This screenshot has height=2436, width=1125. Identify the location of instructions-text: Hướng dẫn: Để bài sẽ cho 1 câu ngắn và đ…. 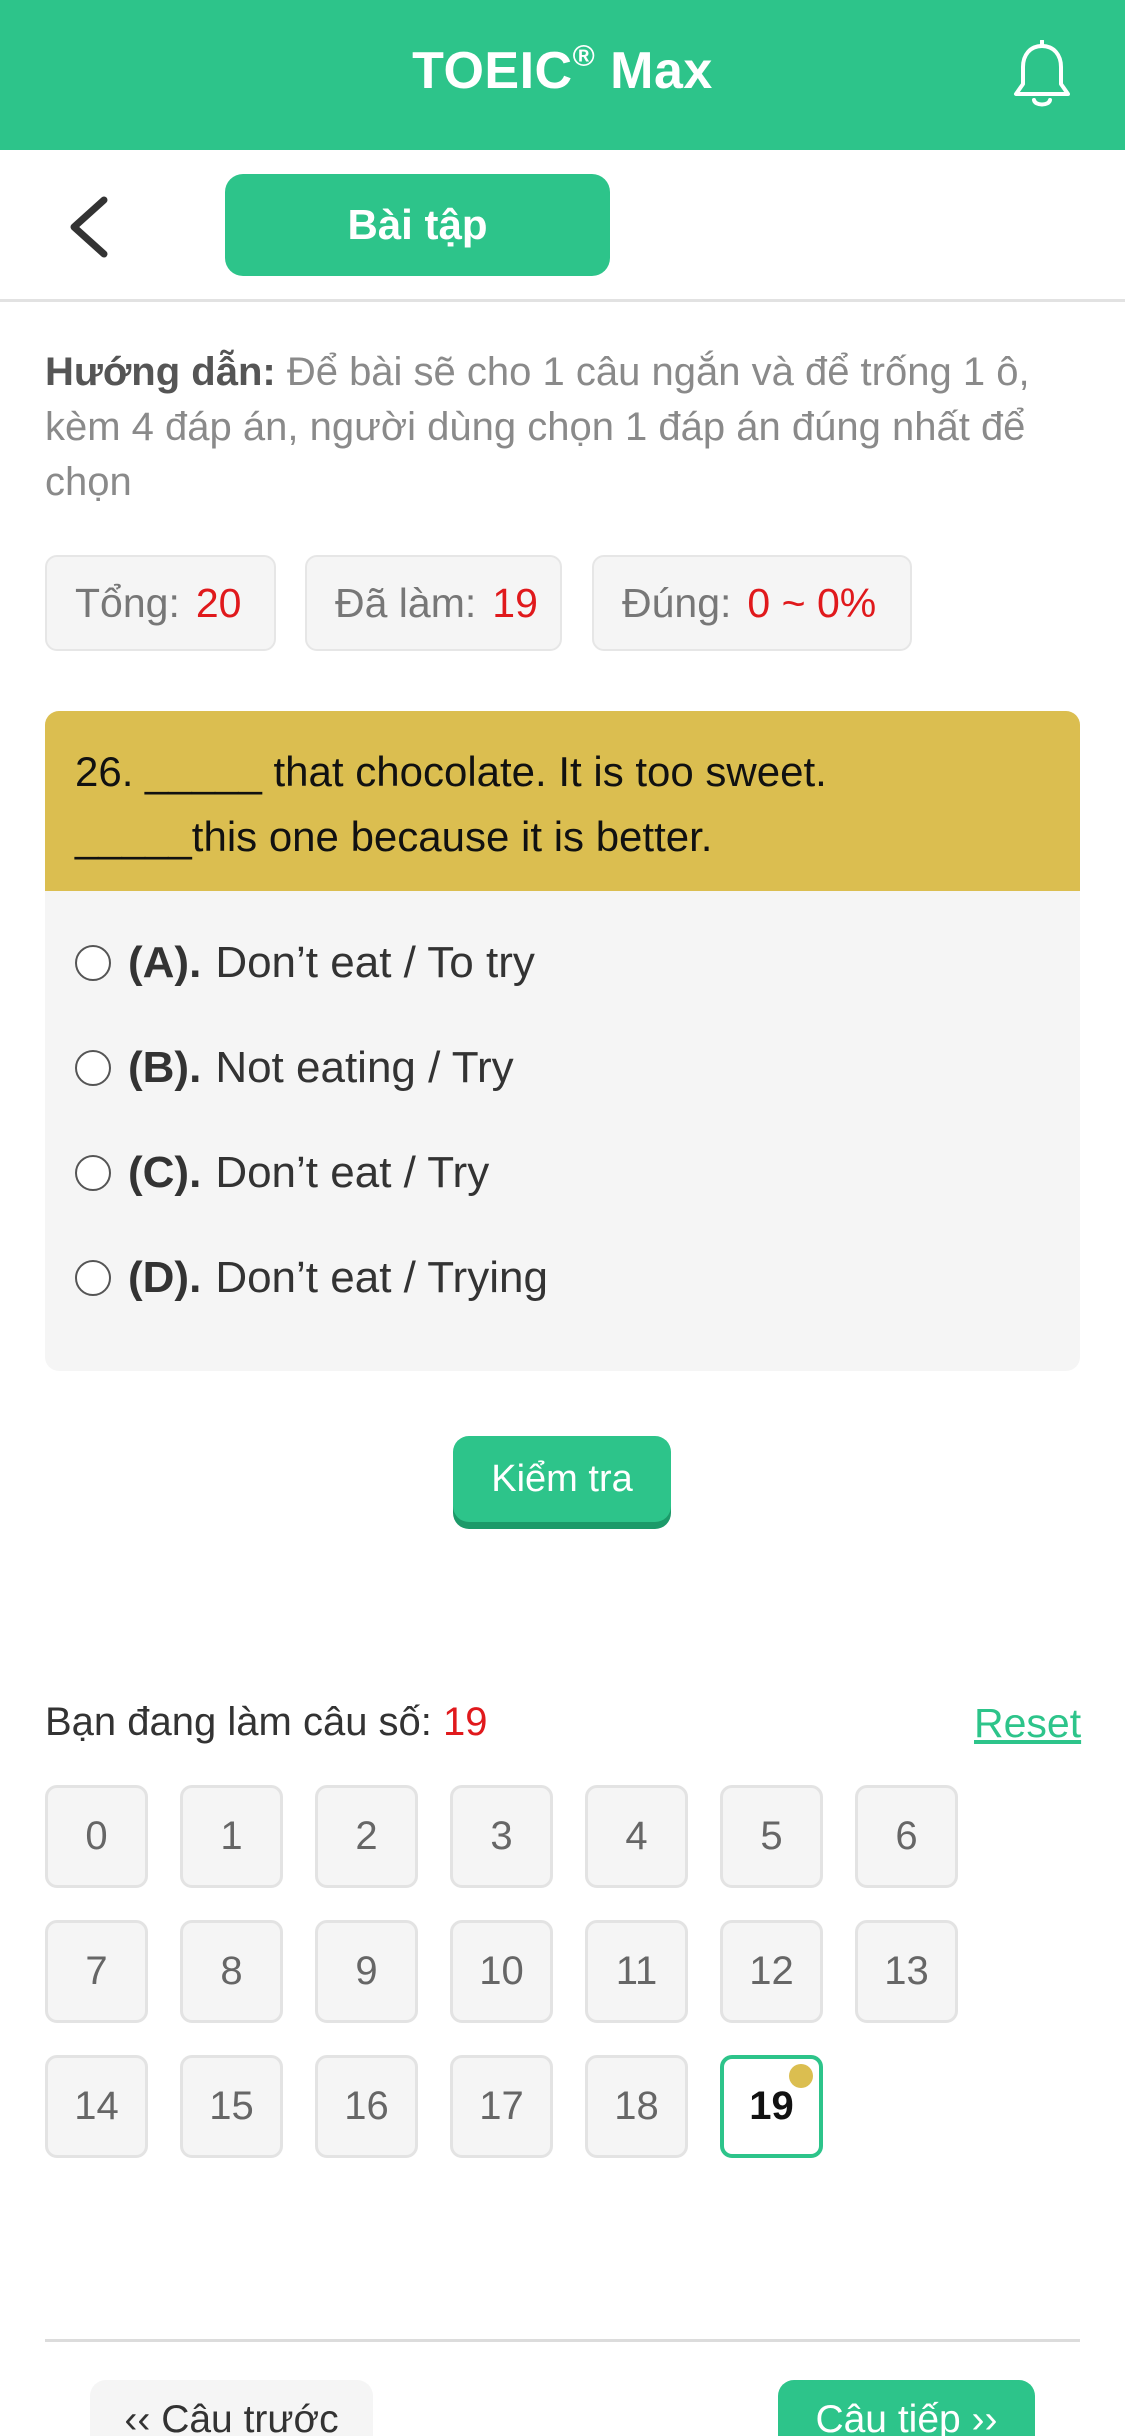
(537, 427).